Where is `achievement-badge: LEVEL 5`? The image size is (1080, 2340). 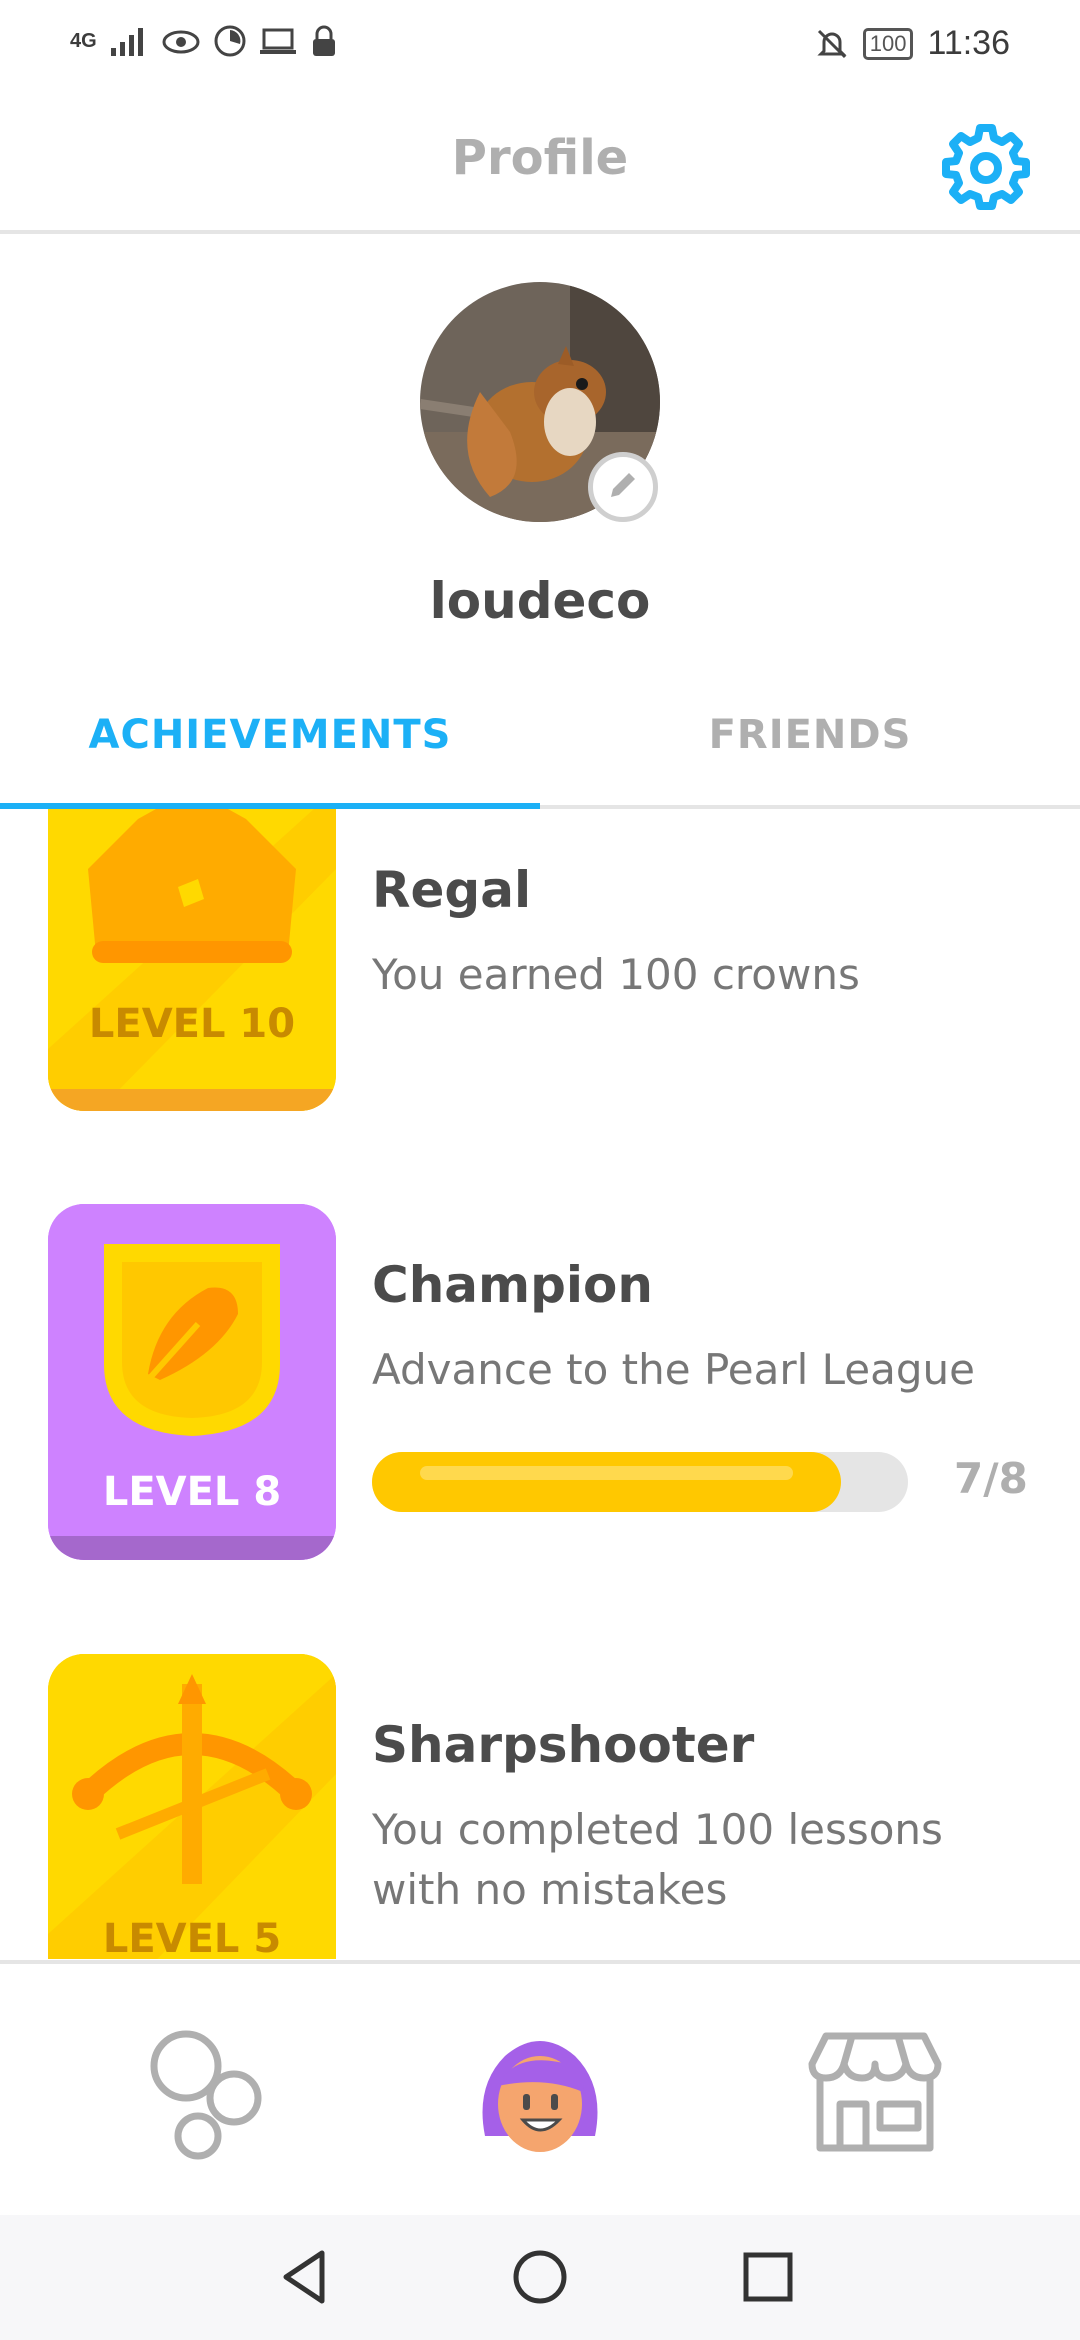
achievement-badge: LEVEL 5 is located at coordinates (192, 1806).